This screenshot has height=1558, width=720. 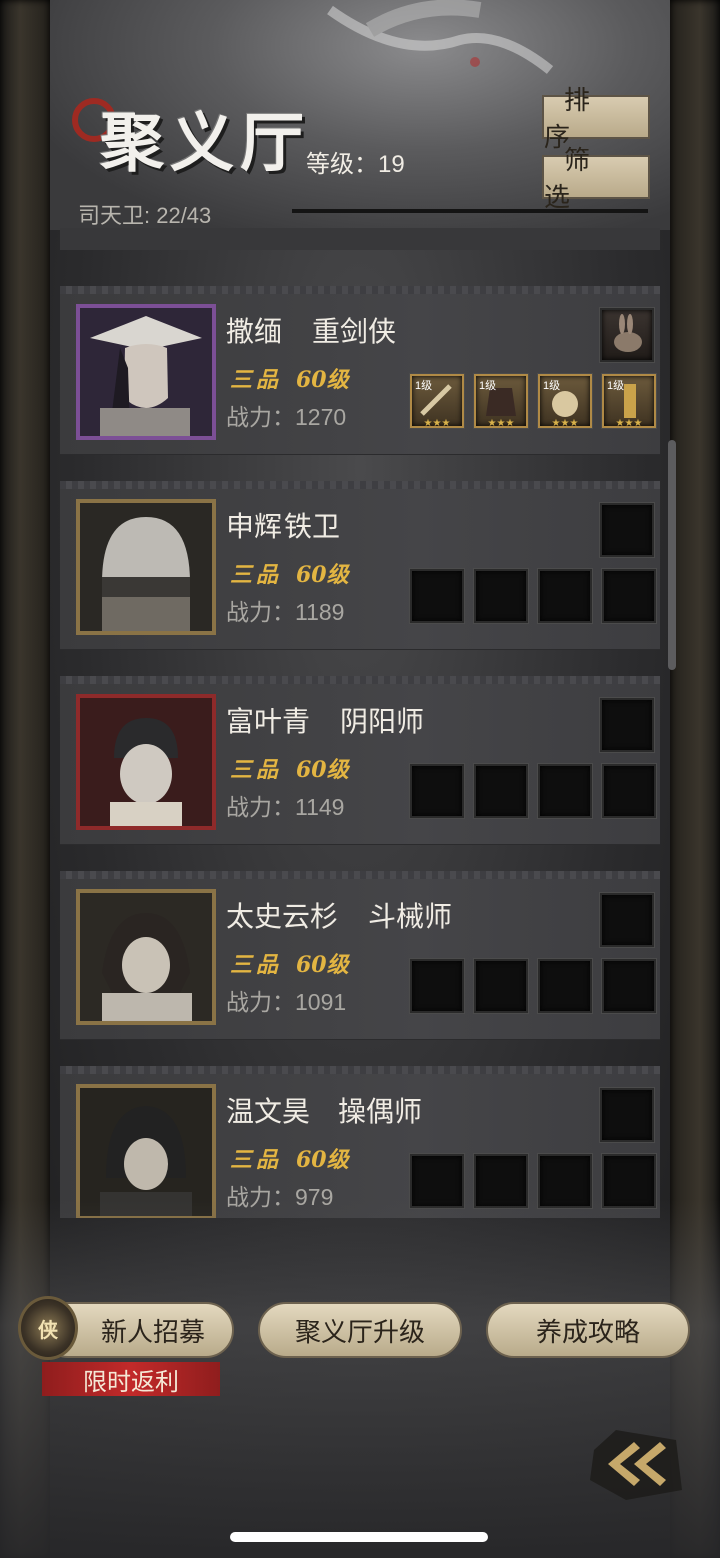 I want to click on hero-name: 富叶青, so click(x=268, y=721).